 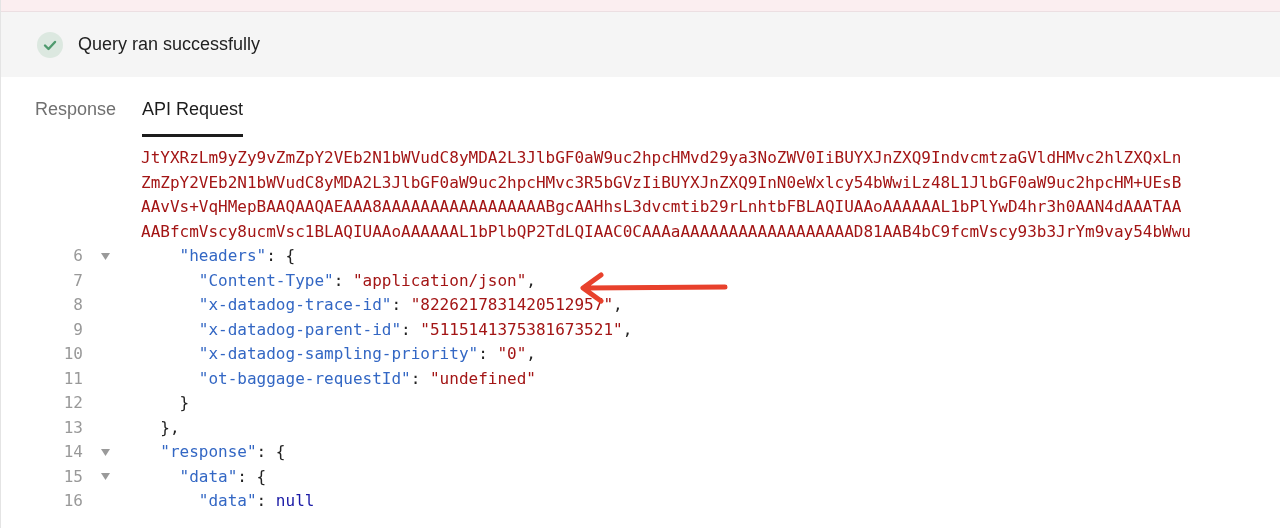 What do you see at coordinates (366, 354) in the screenshot?
I see `code-line: "x-datadog-sampling-priority": "0",` at bounding box center [366, 354].